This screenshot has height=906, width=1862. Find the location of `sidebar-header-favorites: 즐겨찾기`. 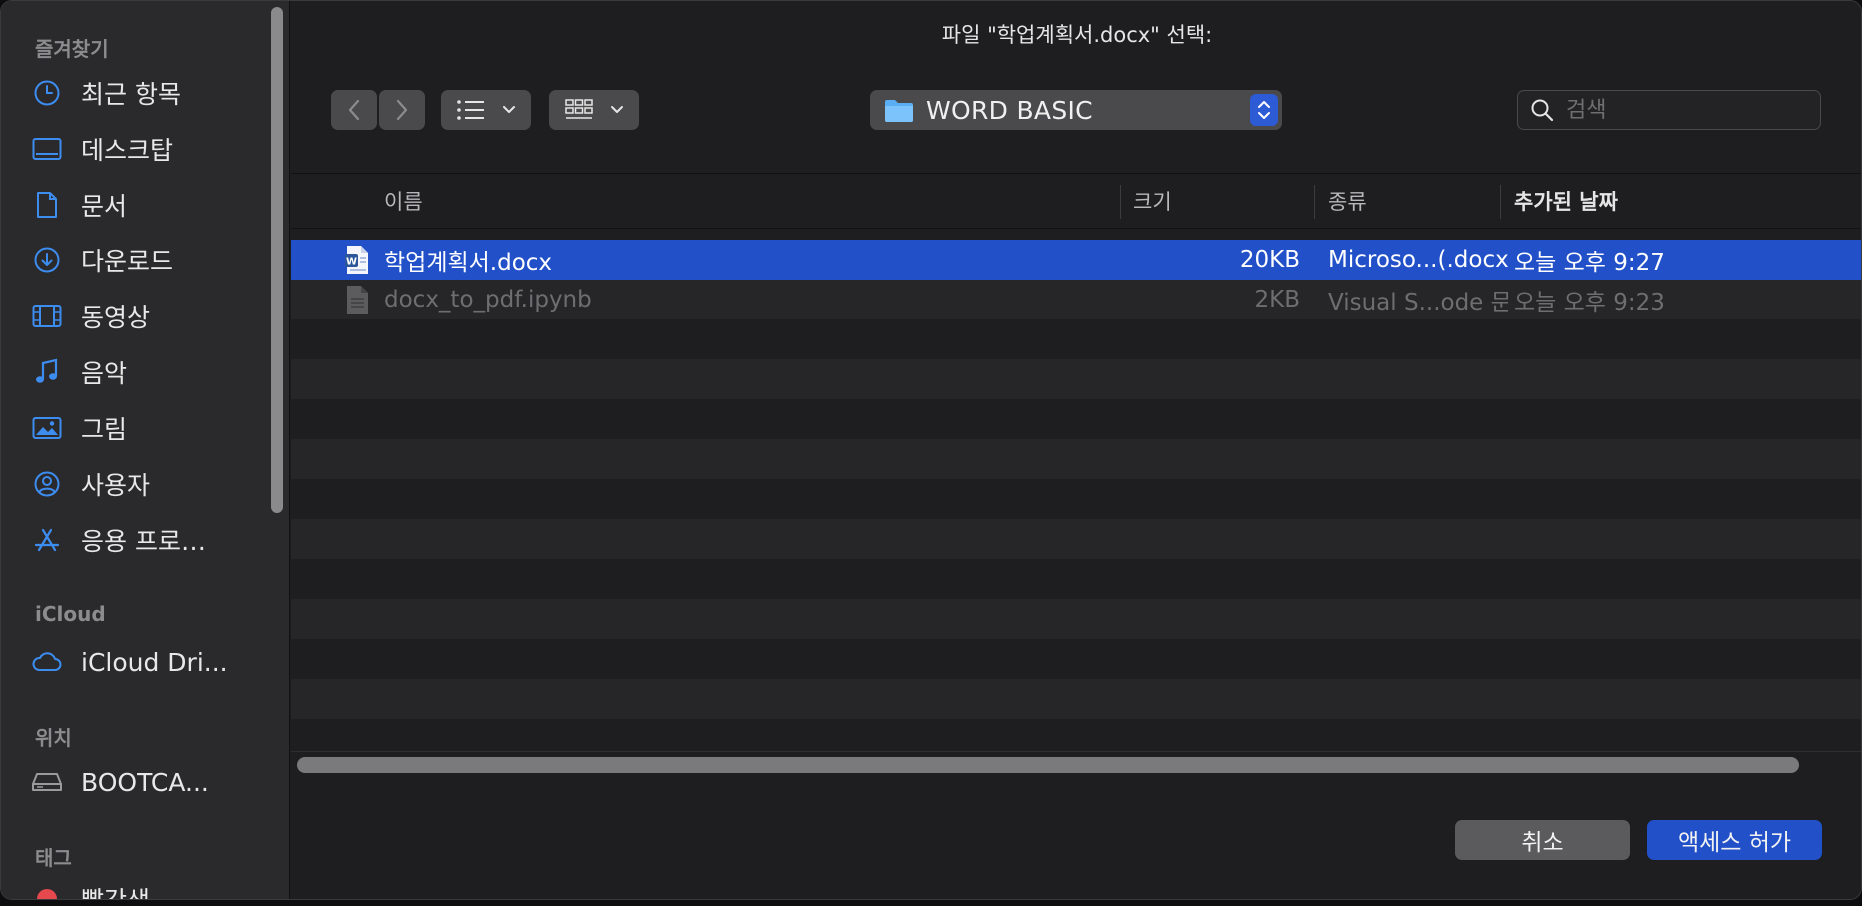

sidebar-header-favorites: 즐겨찾기 is located at coordinates (72, 49).